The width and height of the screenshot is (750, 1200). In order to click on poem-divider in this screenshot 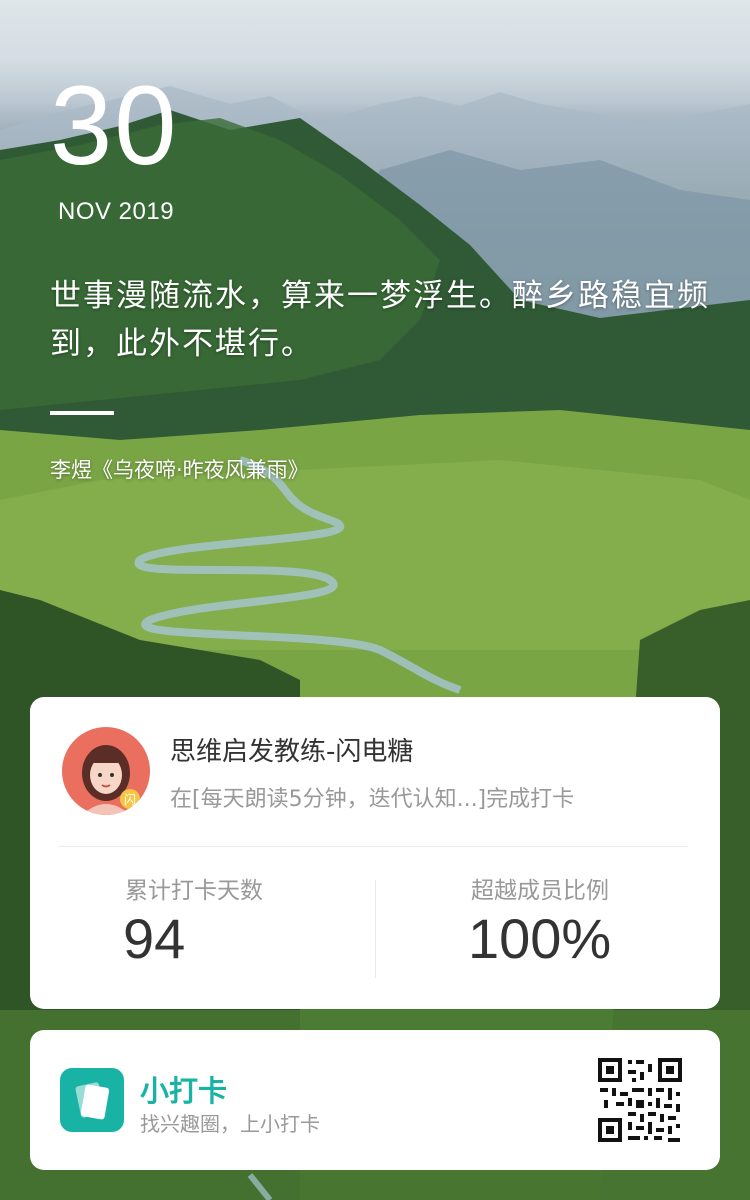, I will do `click(82, 413)`.